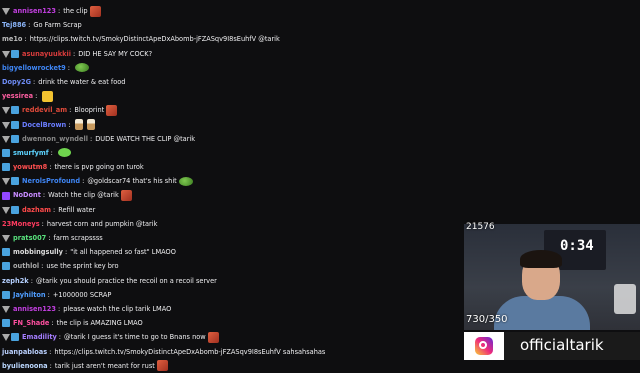 This screenshot has height=373, width=640. I want to click on chat-username: yowutm8, so click(30, 167).